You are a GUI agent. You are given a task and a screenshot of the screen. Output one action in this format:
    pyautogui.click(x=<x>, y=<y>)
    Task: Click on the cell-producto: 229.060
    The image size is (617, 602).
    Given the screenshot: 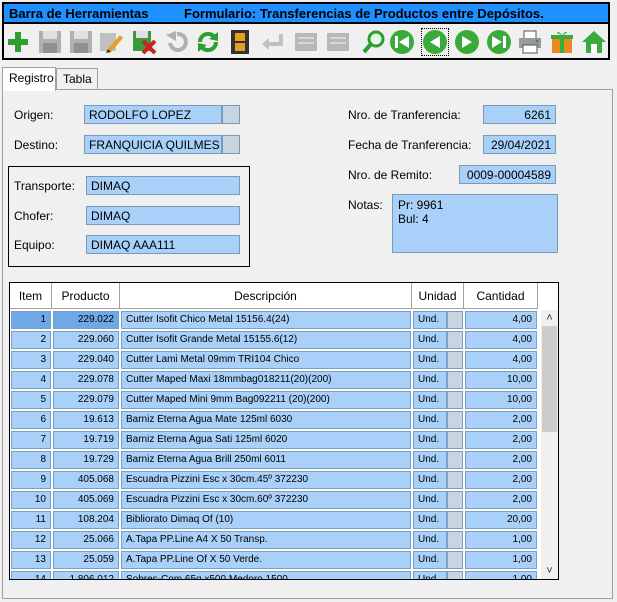 What is the action you would take?
    pyautogui.click(x=86, y=340)
    